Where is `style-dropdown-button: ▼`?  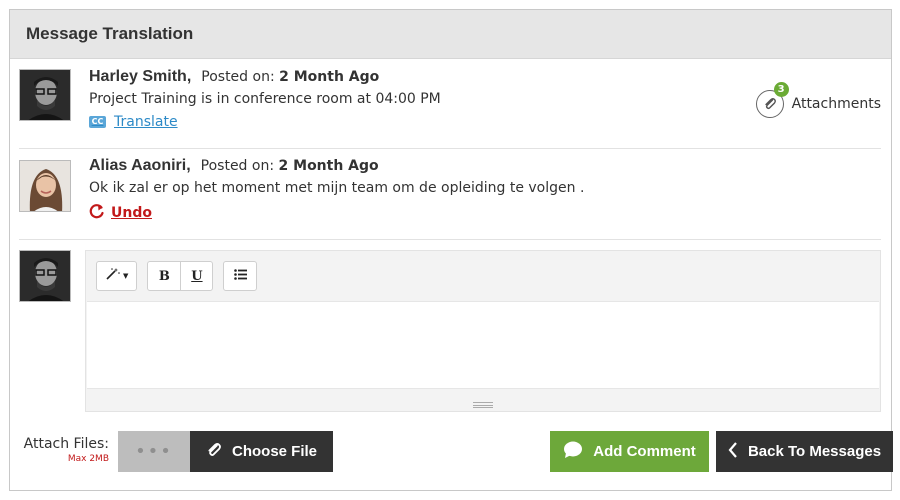
style-dropdown-button: ▼ is located at coordinates (116, 276).